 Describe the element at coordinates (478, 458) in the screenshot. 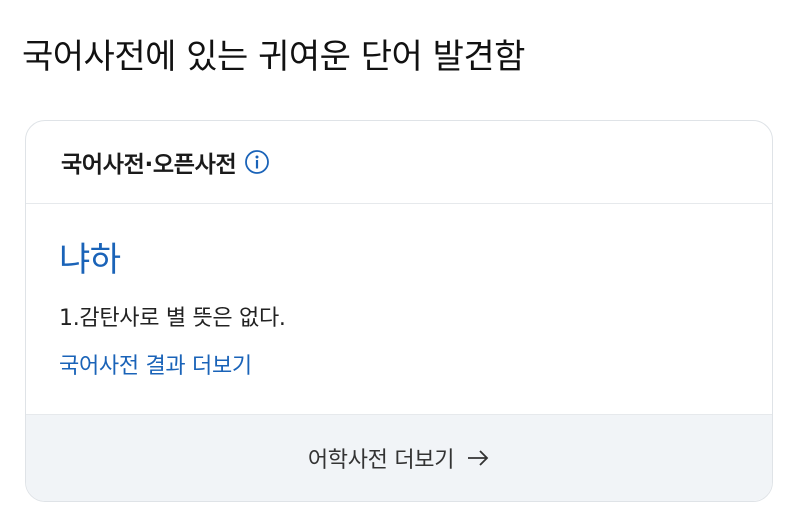

I see `arrow-right-icon` at that location.